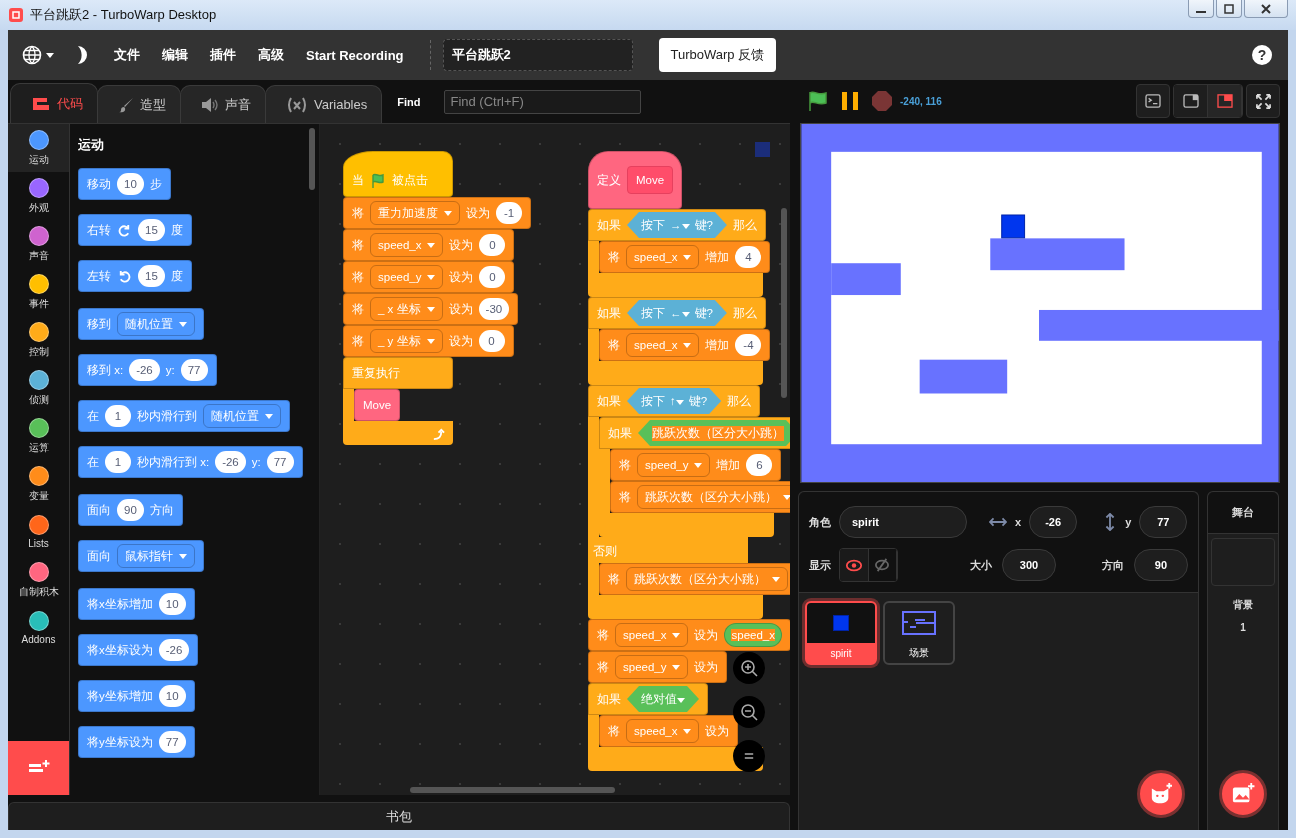 The width and height of the screenshot is (1296, 838). What do you see at coordinates (175, 55) in the screenshot?
I see `menu-item: 编辑` at bounding box center [175, 55].